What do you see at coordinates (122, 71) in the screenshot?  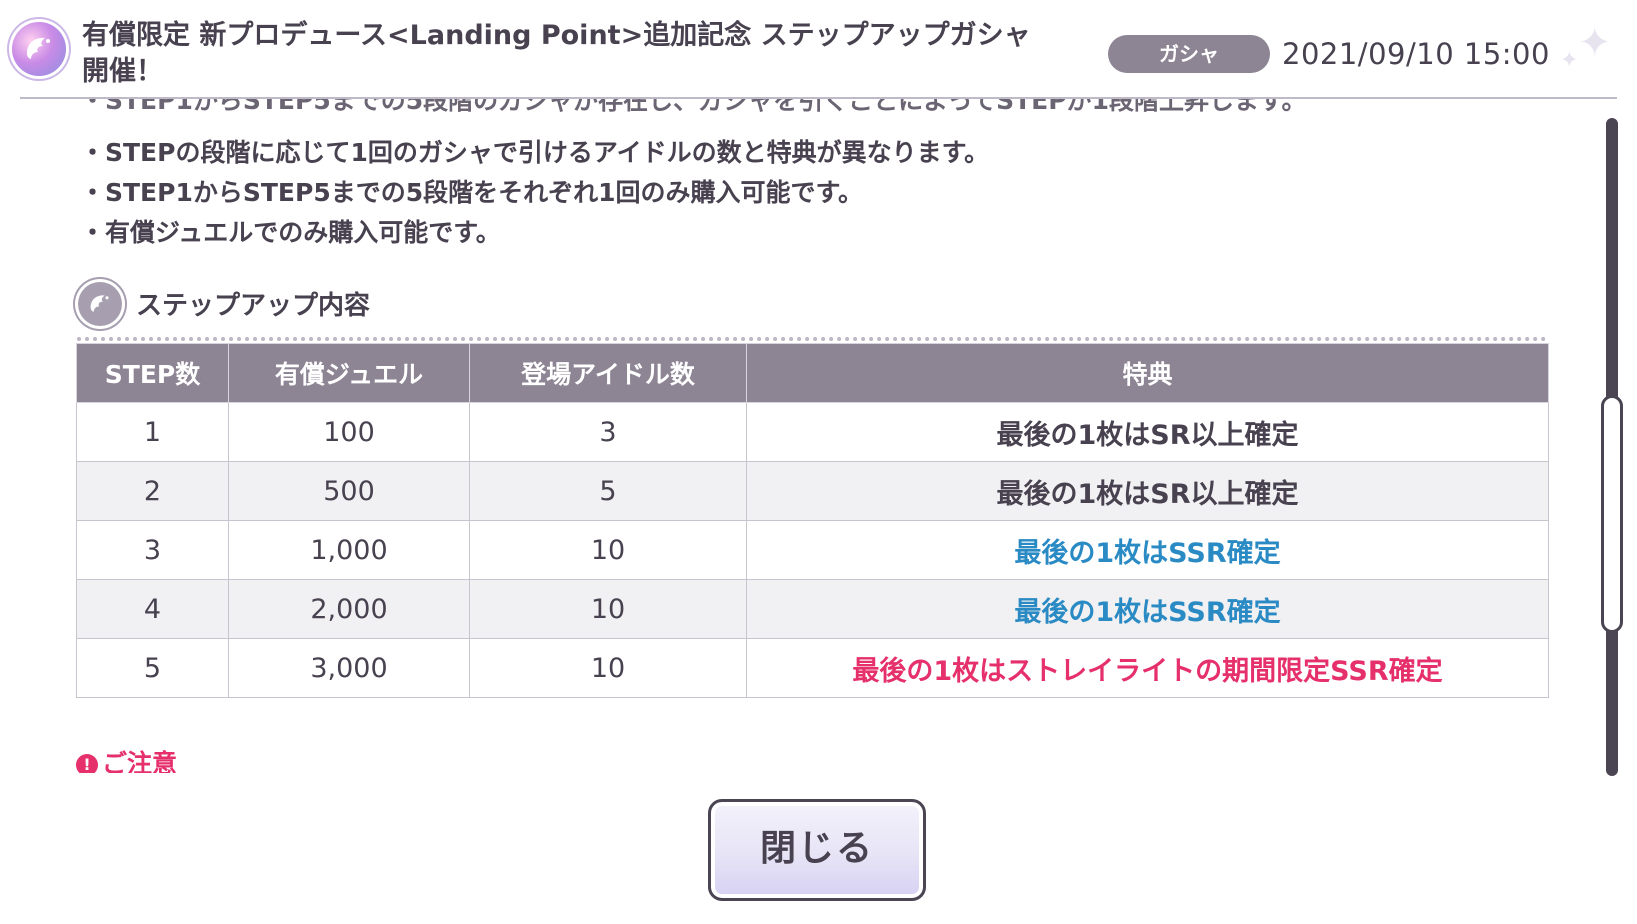 I see `notice-title-line2: 開催！` at bounding box center [122, 71].